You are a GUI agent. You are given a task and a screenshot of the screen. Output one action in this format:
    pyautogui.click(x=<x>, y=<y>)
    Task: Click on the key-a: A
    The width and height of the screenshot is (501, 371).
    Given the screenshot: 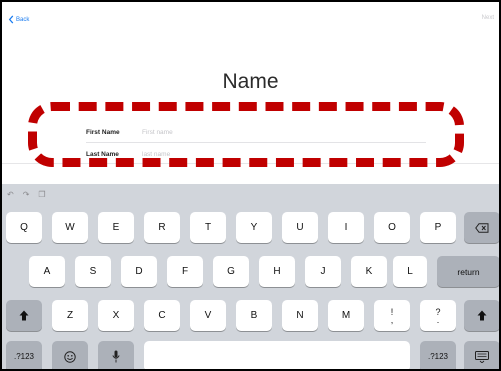 What is the action you would take?
    pyautogui.click(x=47, y=271)
    